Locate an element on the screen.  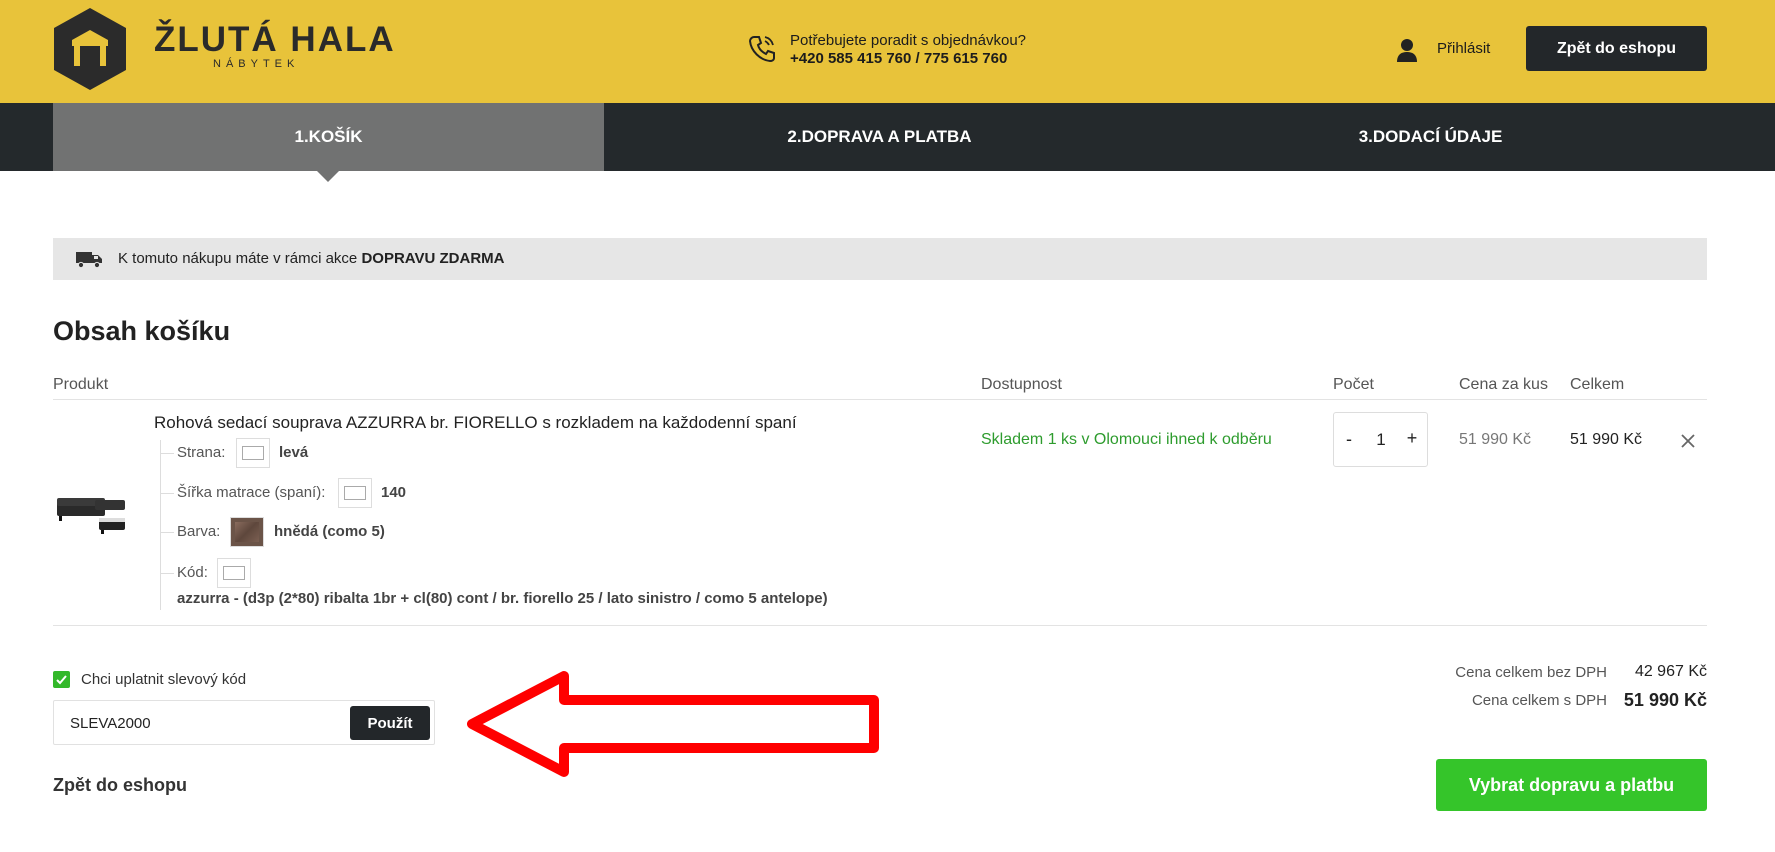
step-delivery-details: 3.DODACÍ ÚDAJE is located at coordinates (1430, 137).